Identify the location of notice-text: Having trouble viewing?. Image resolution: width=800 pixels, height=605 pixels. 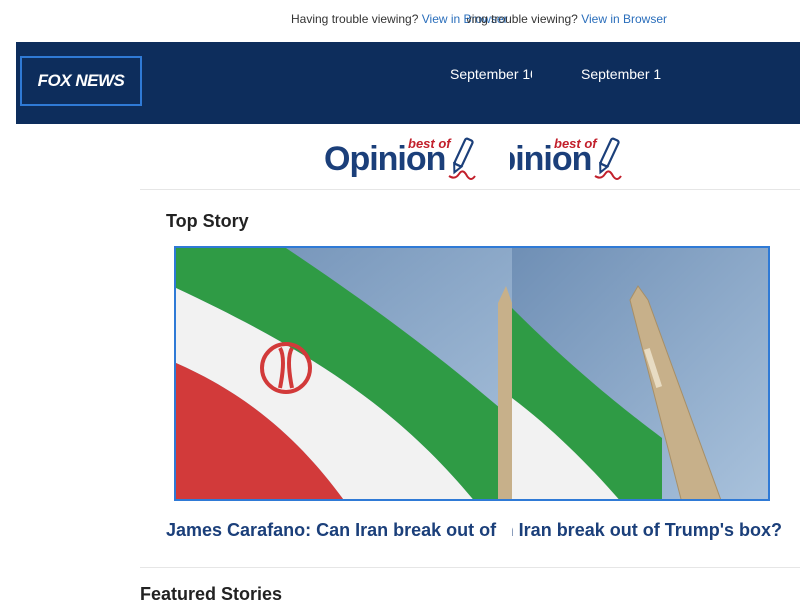
(355, 19).